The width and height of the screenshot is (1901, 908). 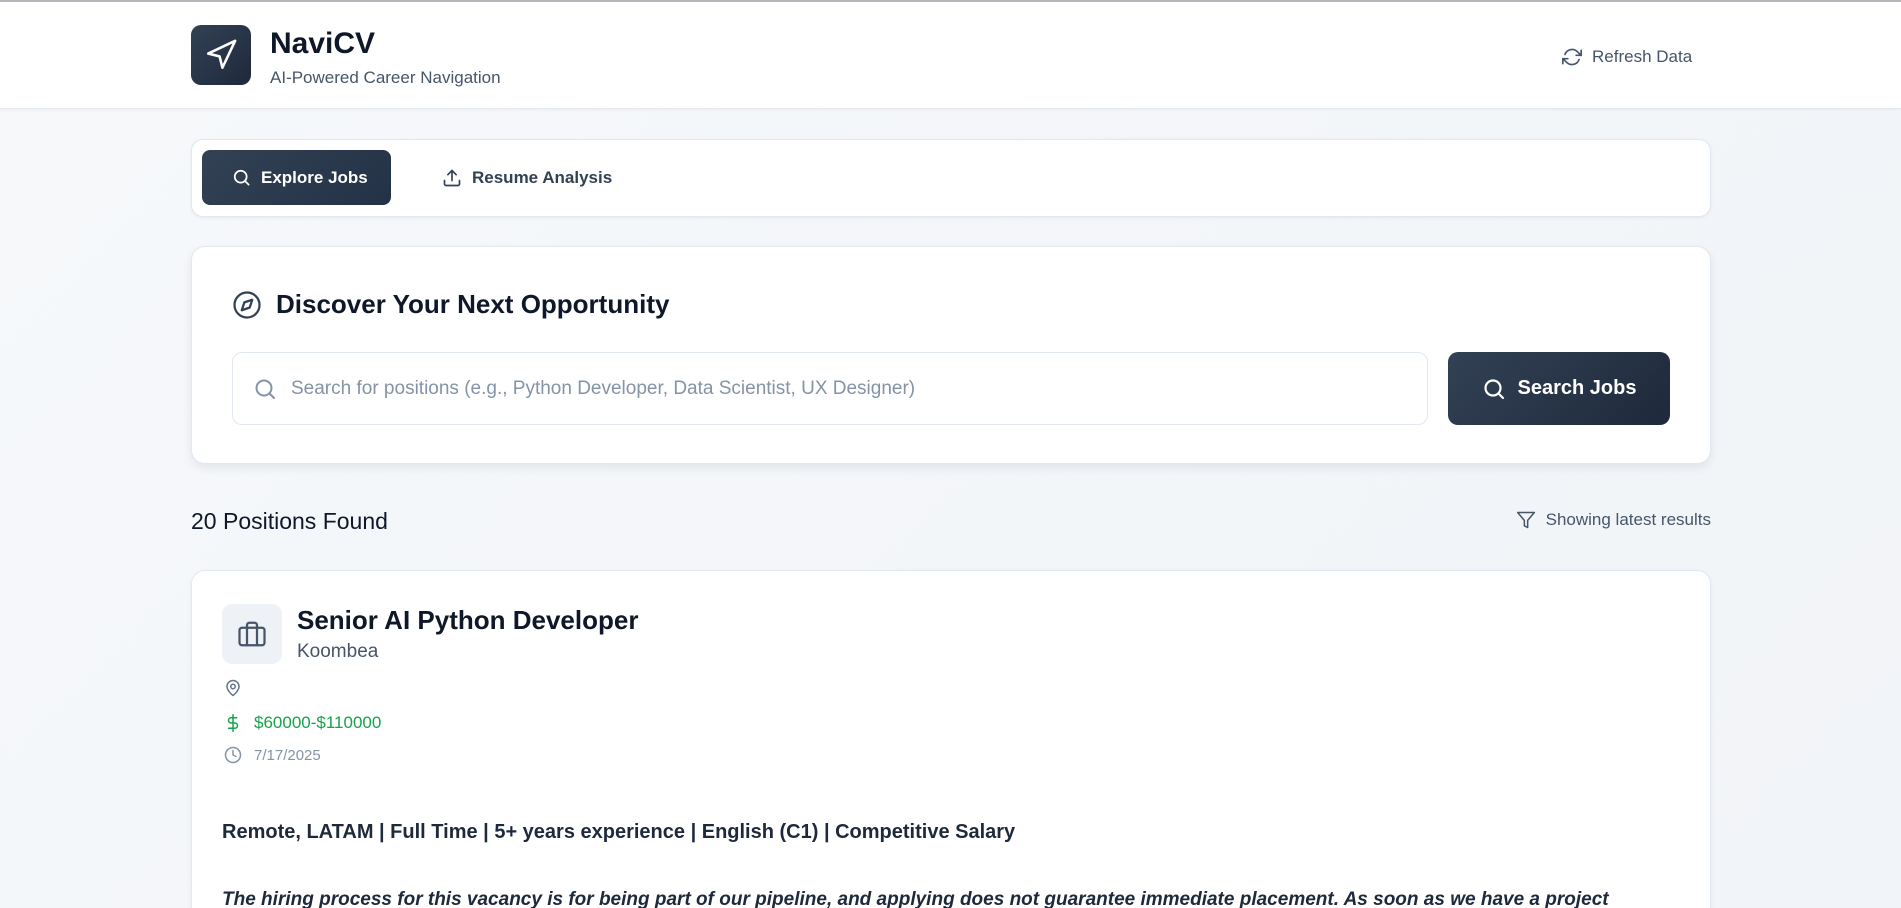 What do you see at coordinates (851, 388) in the screenshot?
I see `search-input` at bounding box center [851, 388].